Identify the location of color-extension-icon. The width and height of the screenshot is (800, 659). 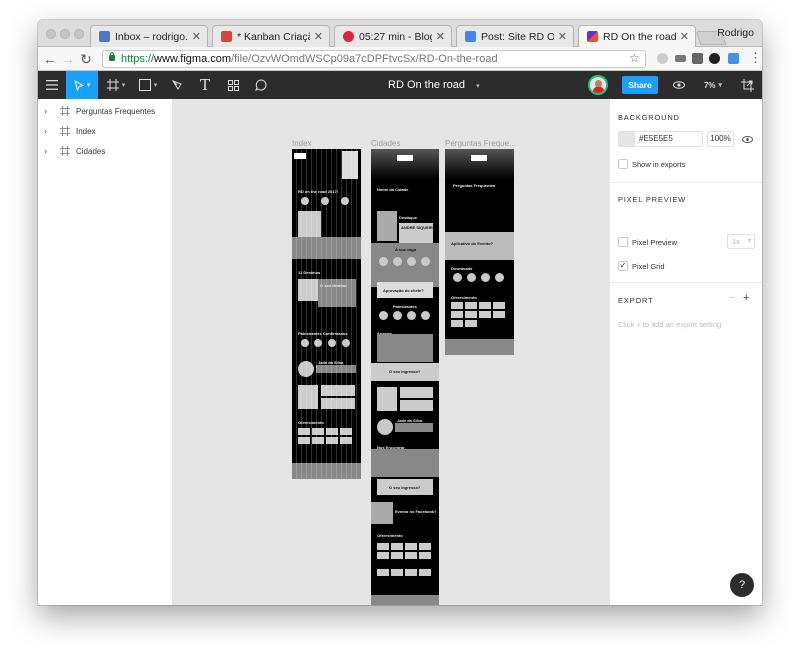
(714, 58).